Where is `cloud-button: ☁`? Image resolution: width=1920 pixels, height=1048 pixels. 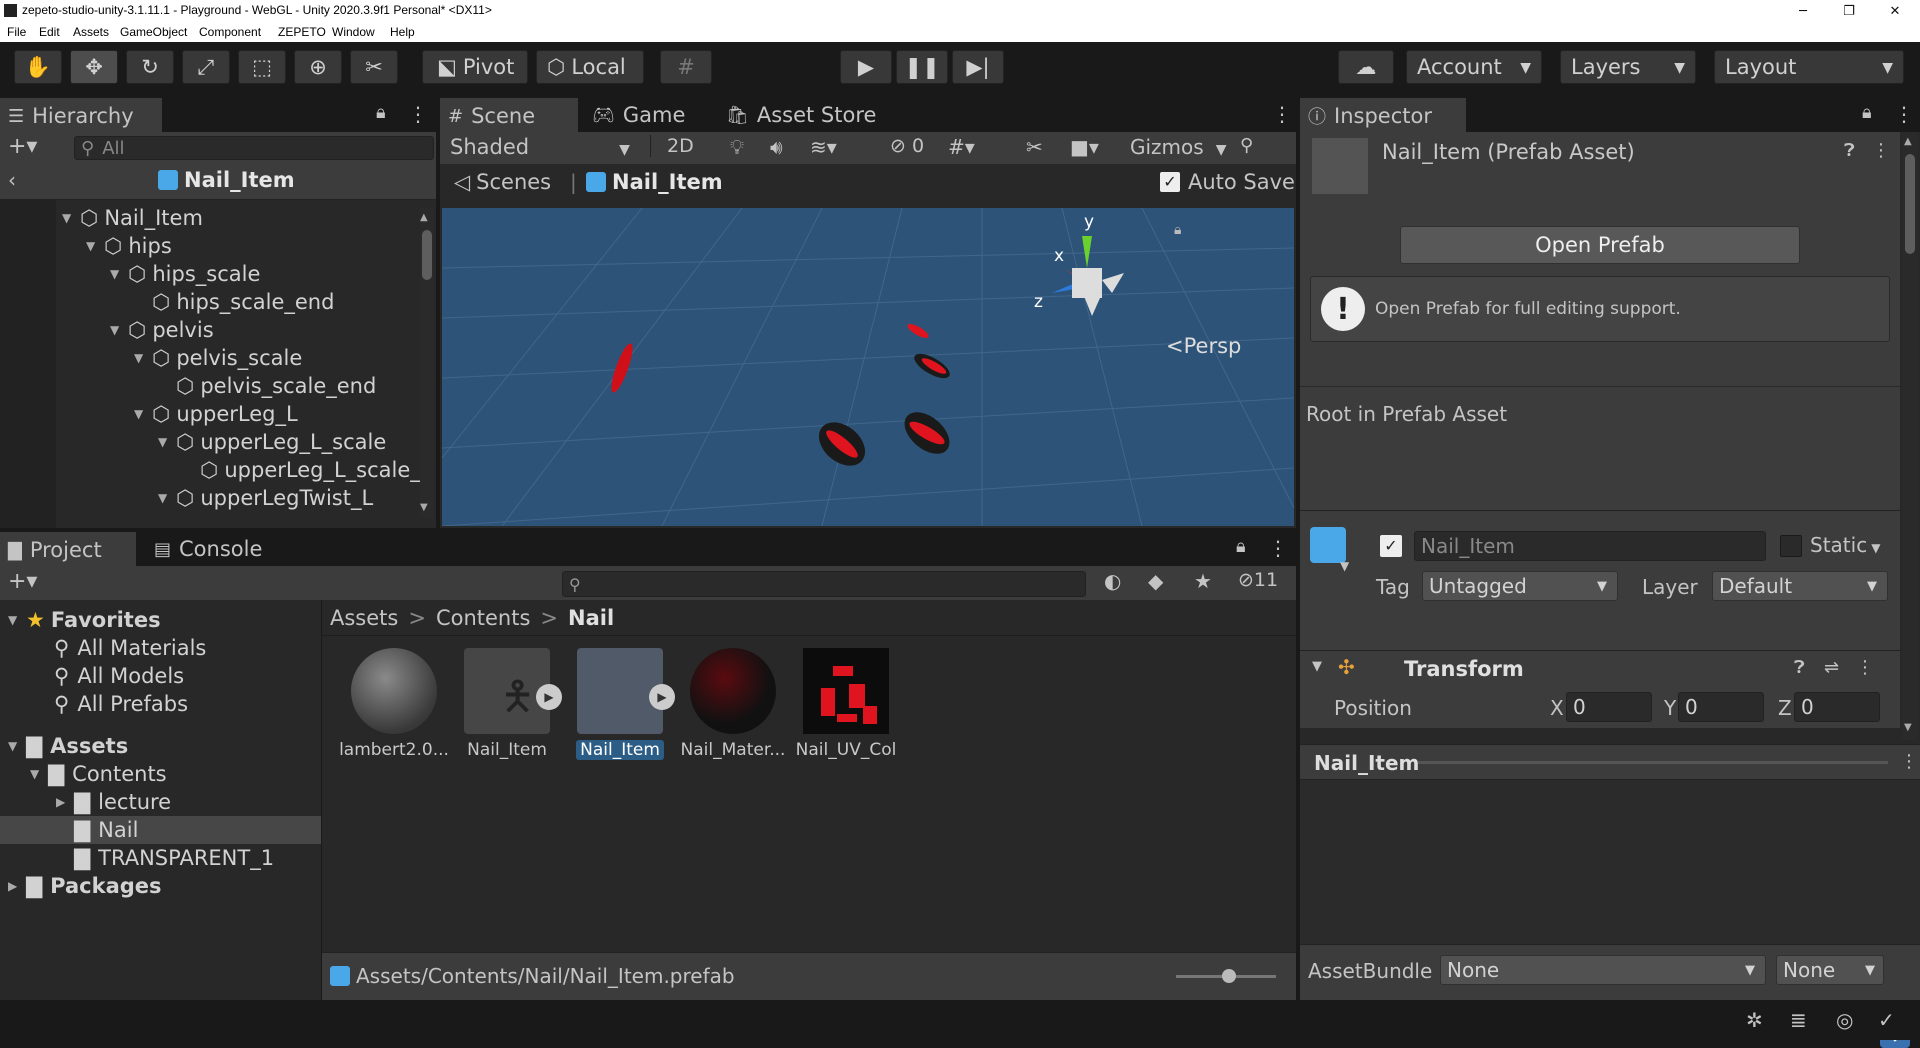 cloud-button: ☁ is located at coordinates (1366, 67).